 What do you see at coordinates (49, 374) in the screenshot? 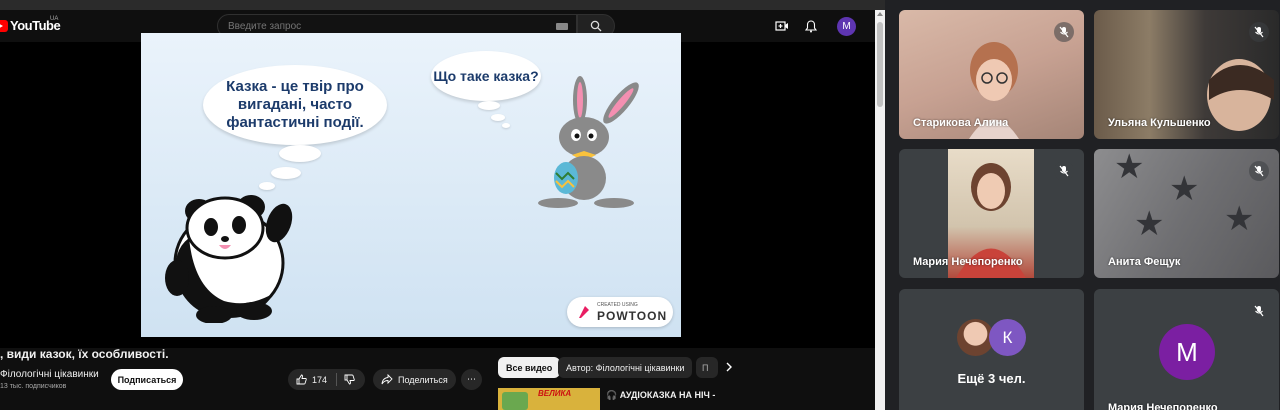
I see `channel-name: Філологічні цікавинки` at bounding box center [49, 374].